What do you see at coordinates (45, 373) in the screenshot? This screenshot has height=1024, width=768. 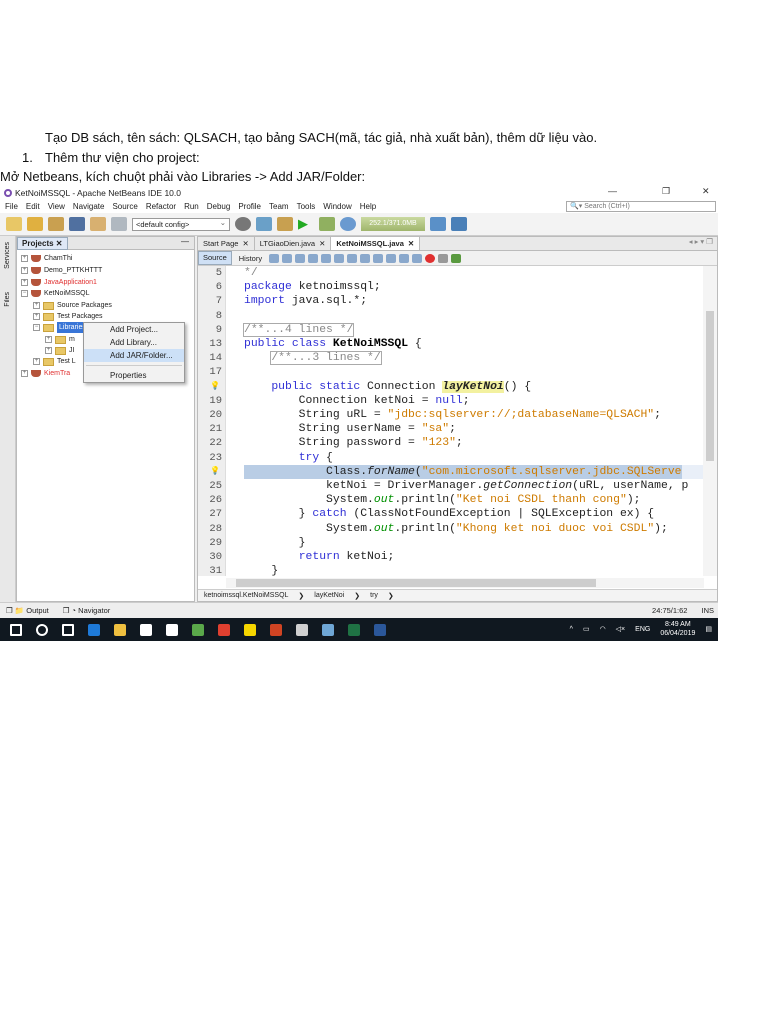 I see `tree-item: + KiemTra` at bounding box center [45, 373].